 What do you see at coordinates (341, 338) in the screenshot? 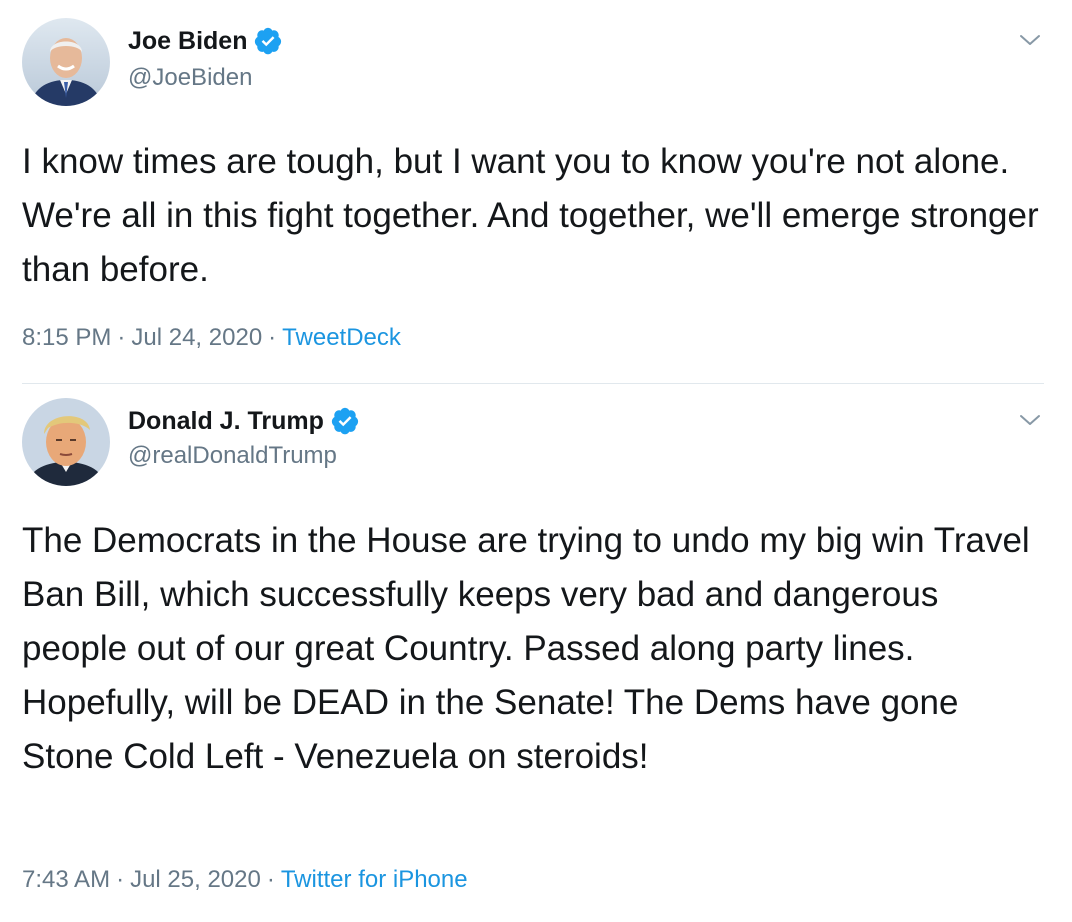
I see `tweet-source-link: TweetDeck` at bounding box center [341, 338].